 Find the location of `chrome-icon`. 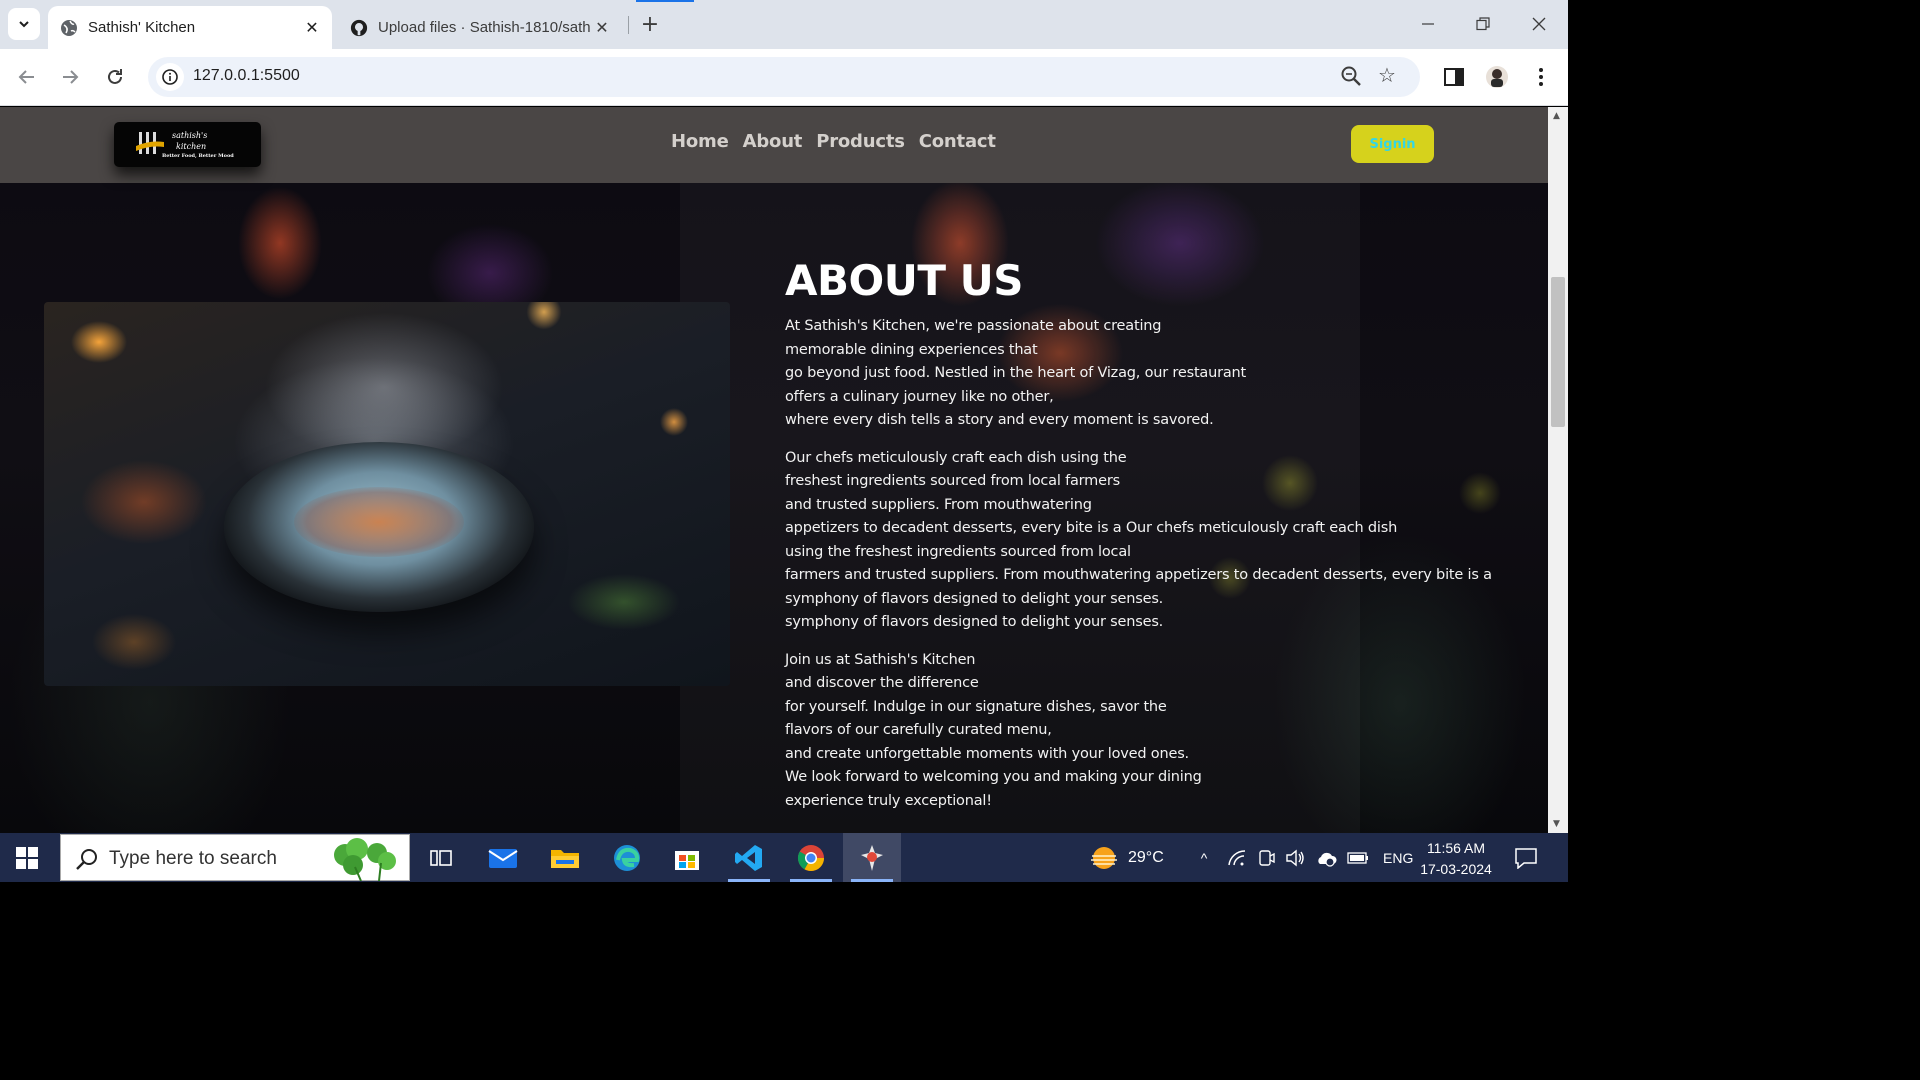

chrome-icon is located at coordinates (811, 857).